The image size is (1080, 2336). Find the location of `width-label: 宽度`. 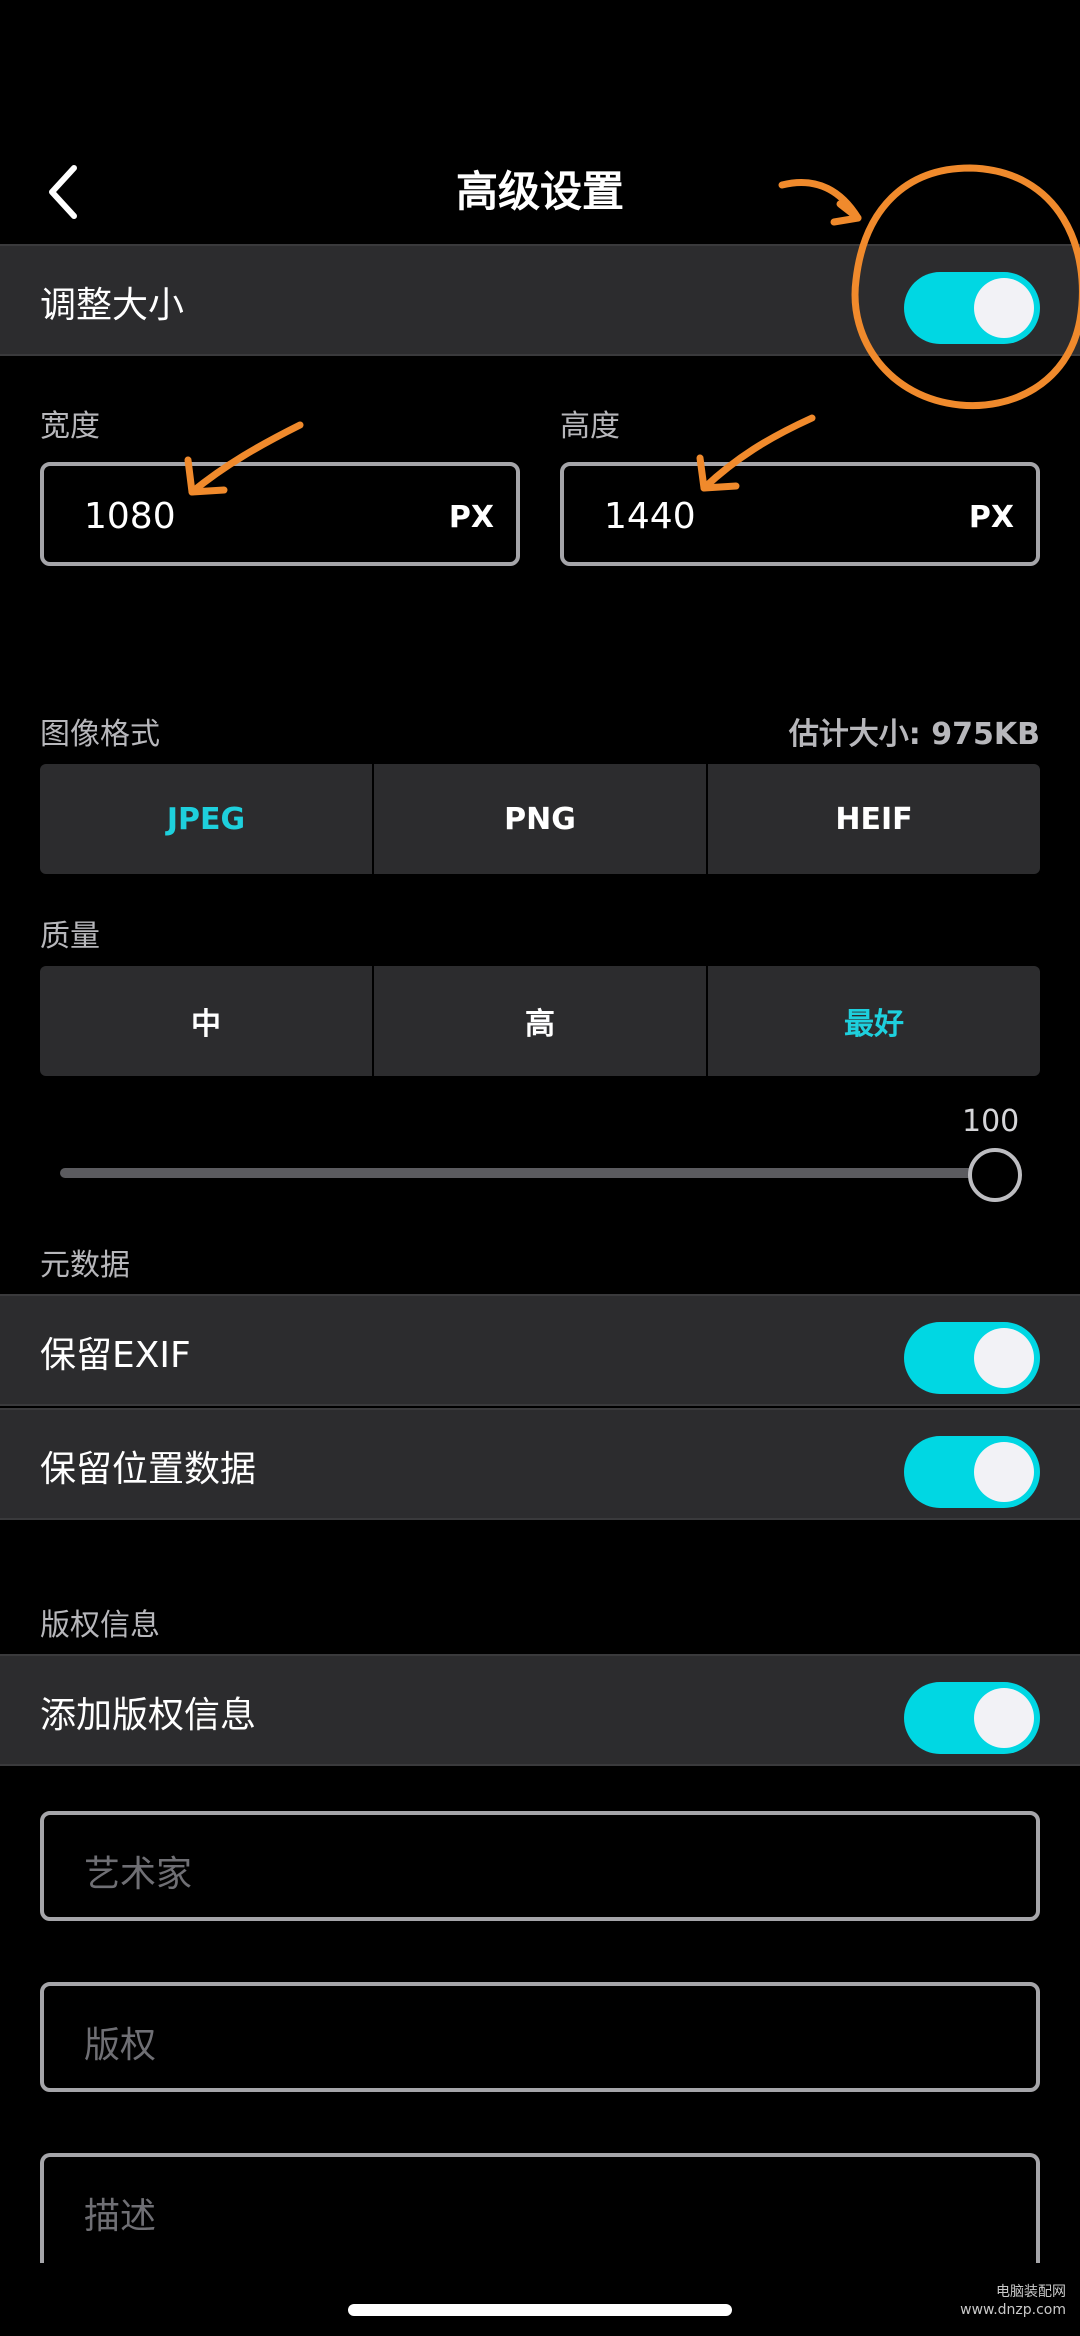

width-label: 宽度 is located at coordinates (70, 426).